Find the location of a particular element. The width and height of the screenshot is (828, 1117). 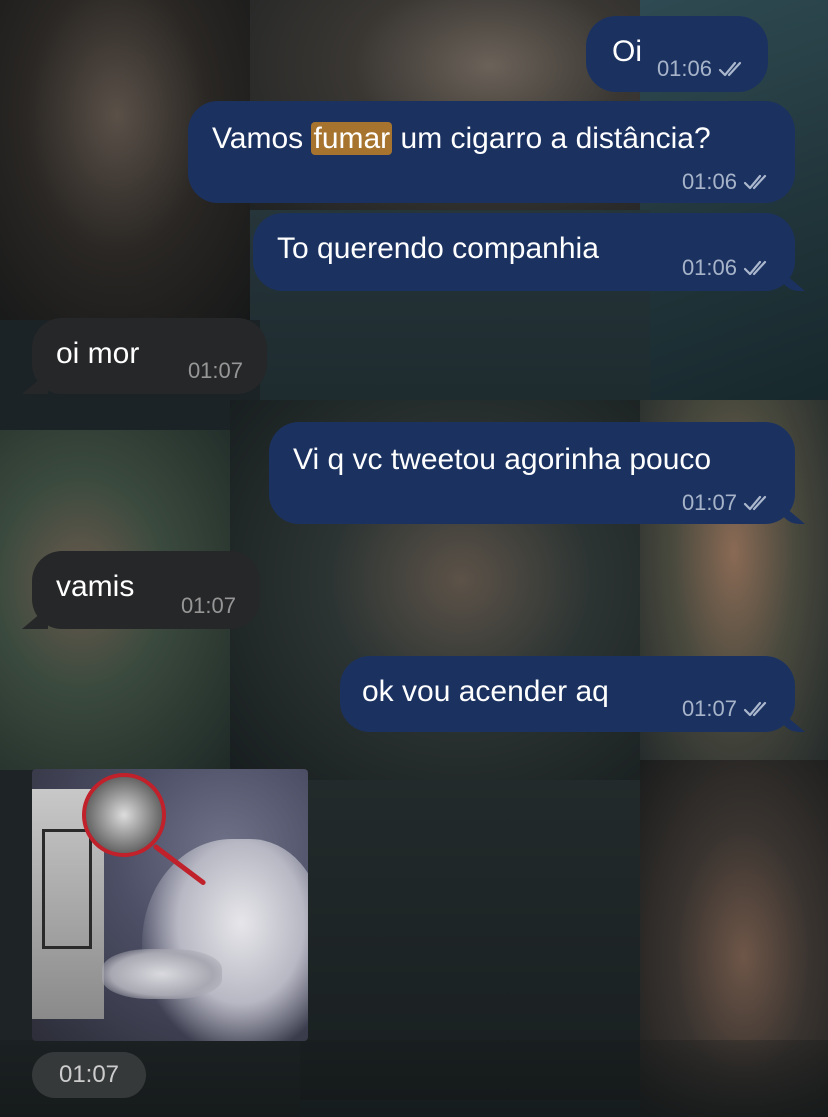

message-text: Vamos fumar um cigarro a distância? is located at coordinates (461, 139).